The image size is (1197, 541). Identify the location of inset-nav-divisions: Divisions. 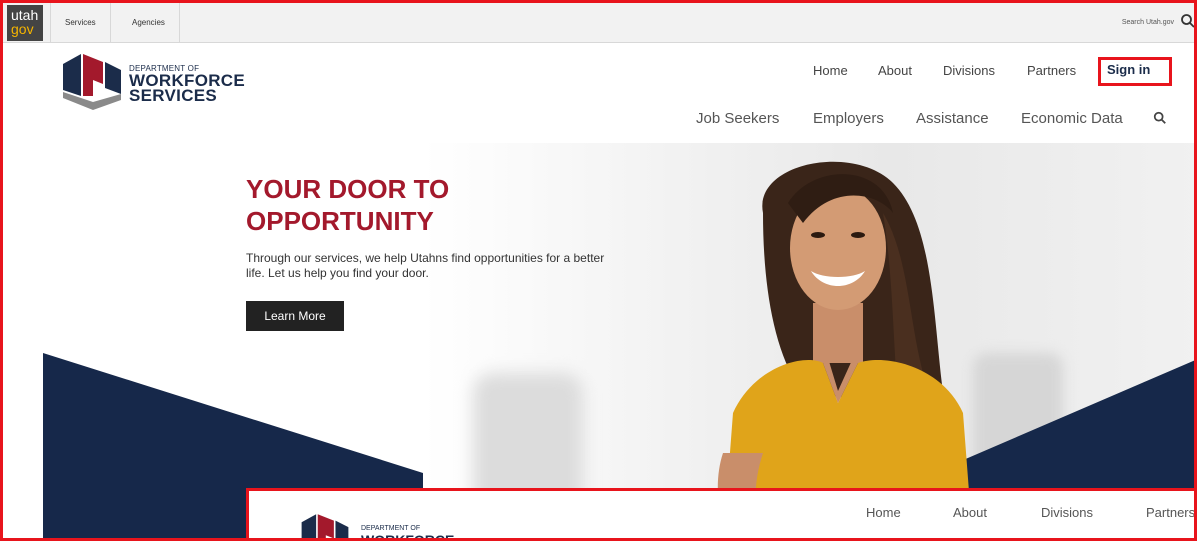
(1067, 512).